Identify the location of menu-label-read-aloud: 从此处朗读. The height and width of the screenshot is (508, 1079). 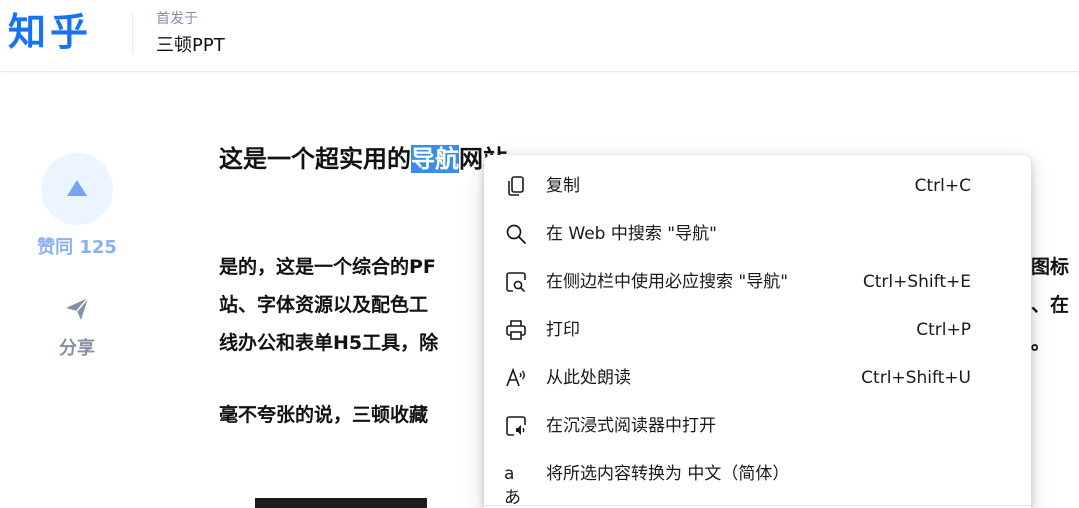
(588, 378).